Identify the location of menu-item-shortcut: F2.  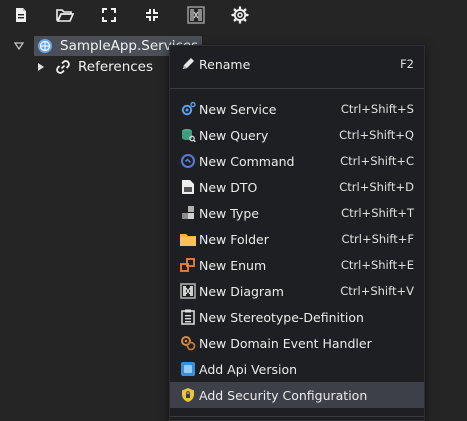
(407, 64).